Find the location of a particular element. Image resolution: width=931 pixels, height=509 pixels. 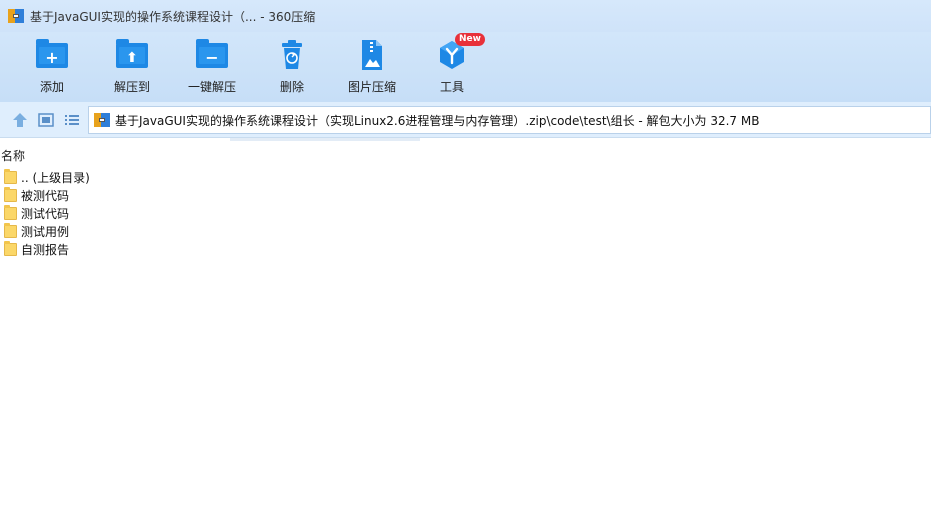

title-bar: 基于JavaGUI实现的操作系统课程设计（... - 360压缩 is located at coordinates (465, 16).